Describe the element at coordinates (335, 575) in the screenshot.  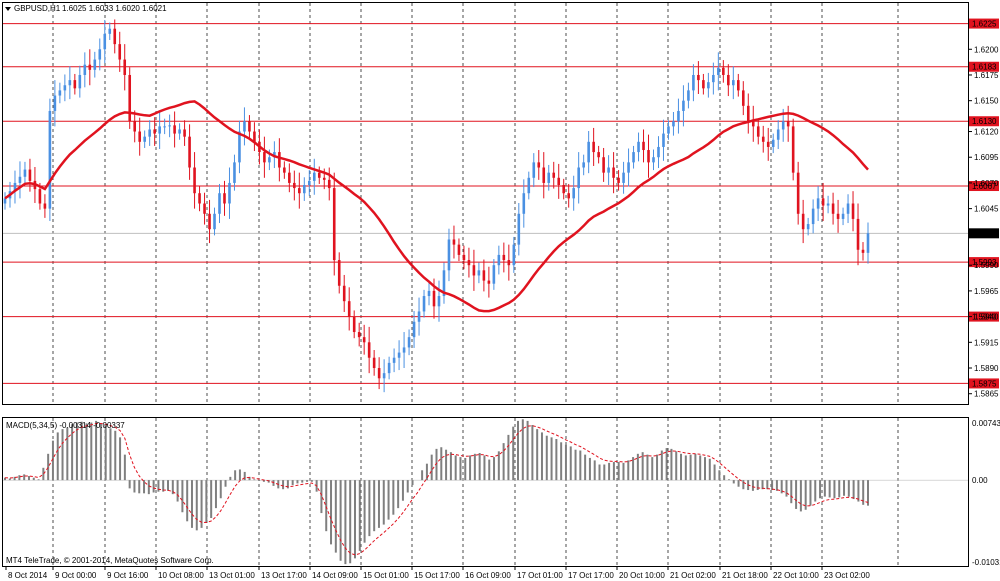
I see `x-tick-label: 14 Oct 09:00` at that location.